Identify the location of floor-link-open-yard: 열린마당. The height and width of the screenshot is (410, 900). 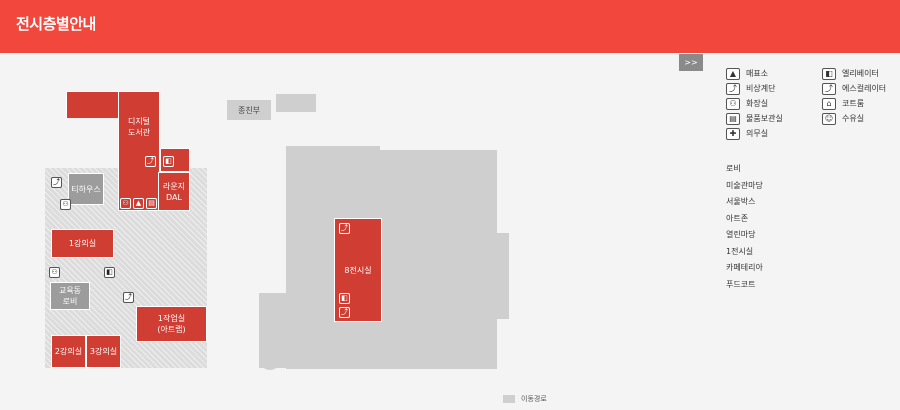
(740, 234).